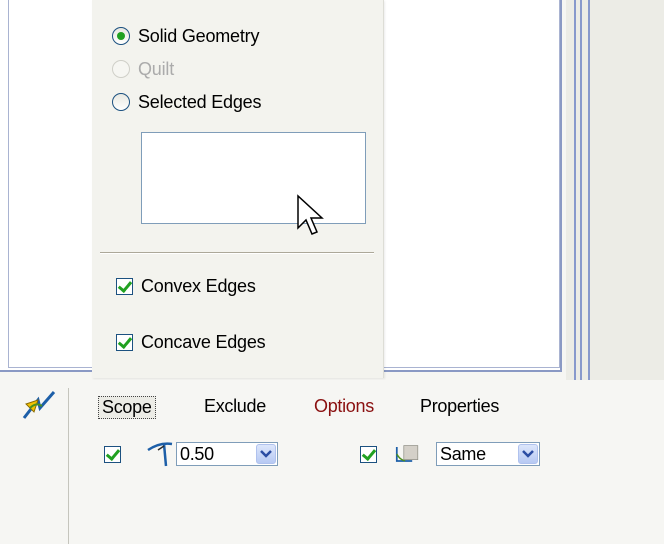  Describe the element at coordinates (199, 35) in the screenshot. I see `radio-label: Solid Geometry` at that location.